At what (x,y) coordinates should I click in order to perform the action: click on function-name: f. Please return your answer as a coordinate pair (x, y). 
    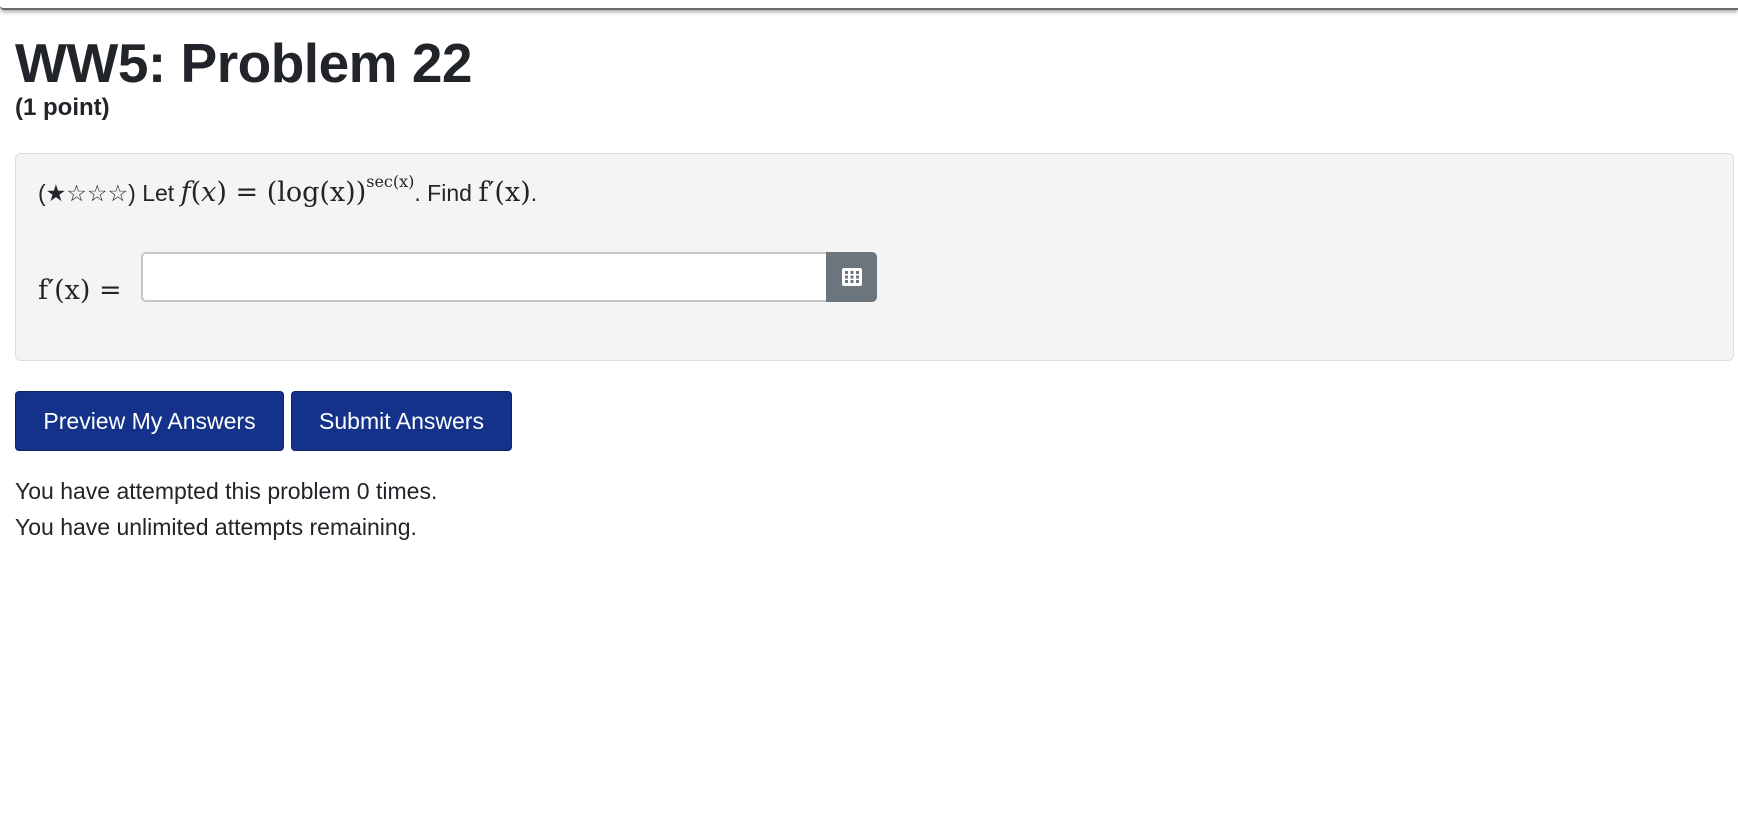
    Looking at the image, I should click on (185, 192).